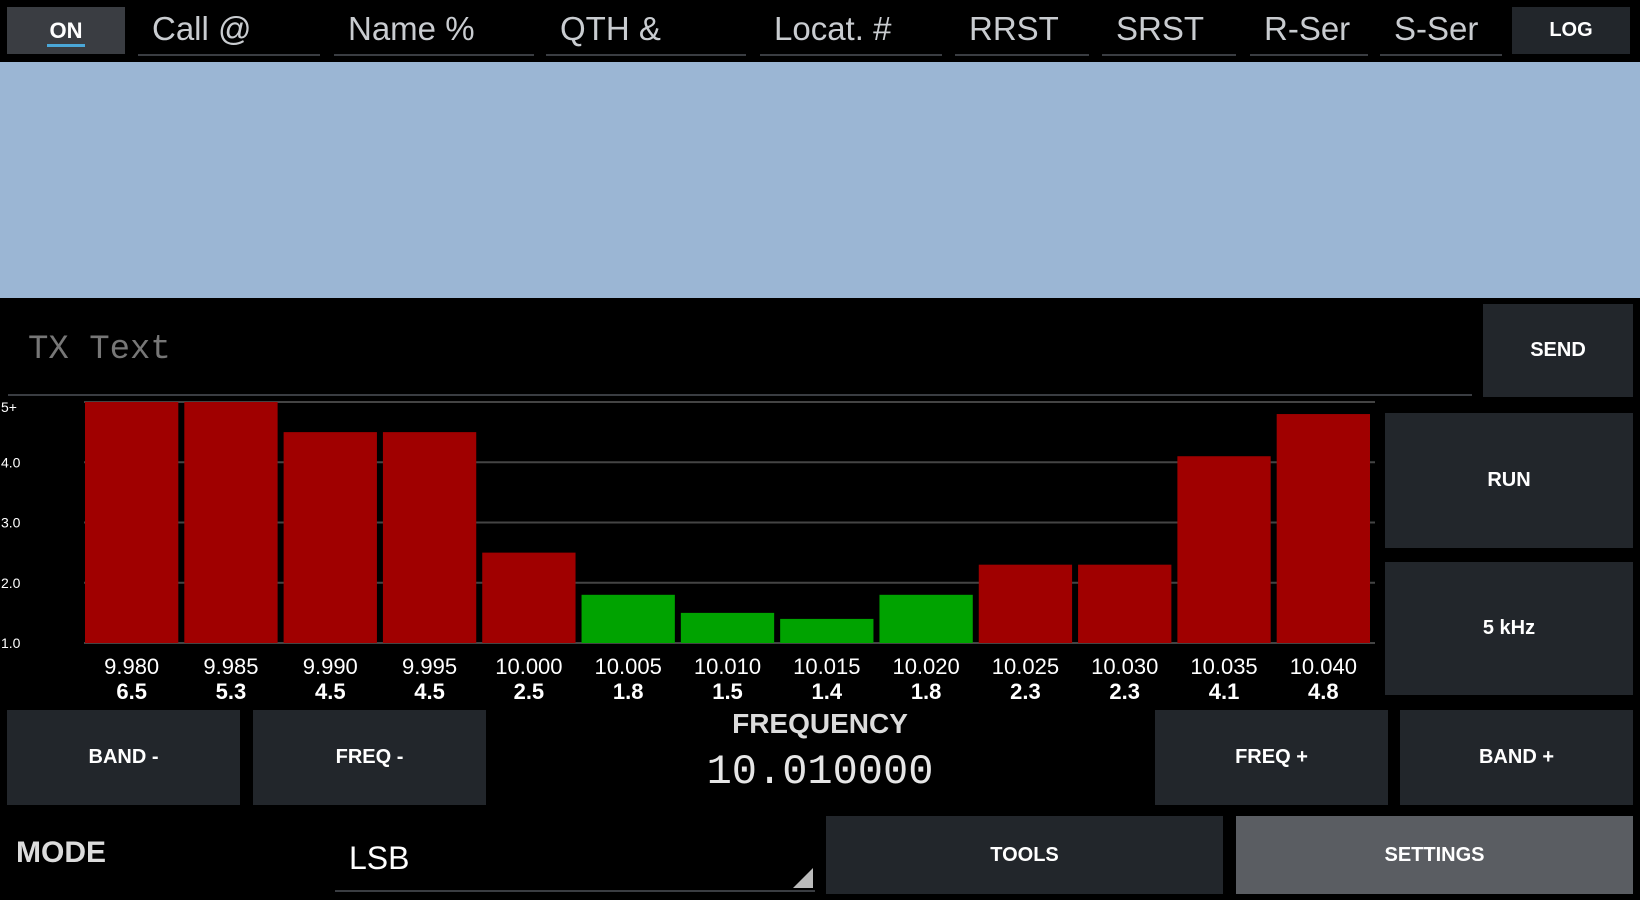  Describe the element at coordinates (231, 691) in the screenshot. I see `bar-value-label: 5.3` at that location.